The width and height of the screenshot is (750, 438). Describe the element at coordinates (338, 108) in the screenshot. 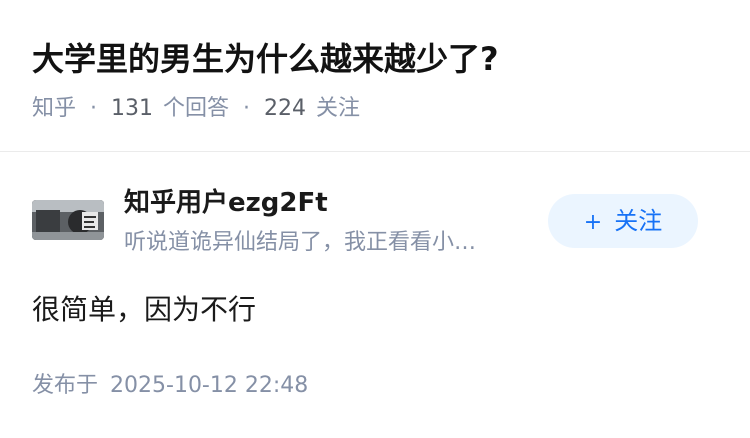

I see `follower-count-label: 关注` at that location.